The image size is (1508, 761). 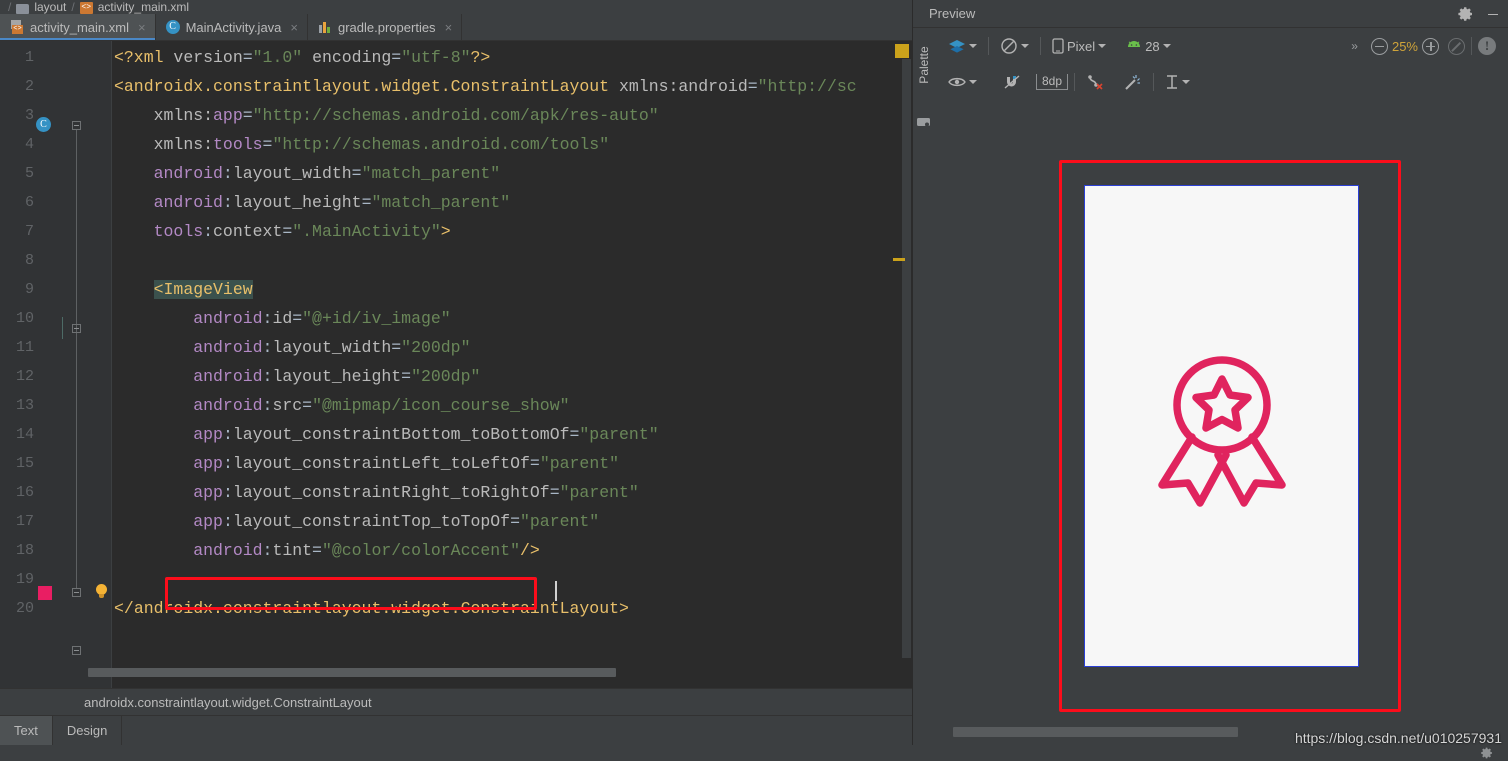 I want to click on design-mode-select, so click(x=962, y=46).